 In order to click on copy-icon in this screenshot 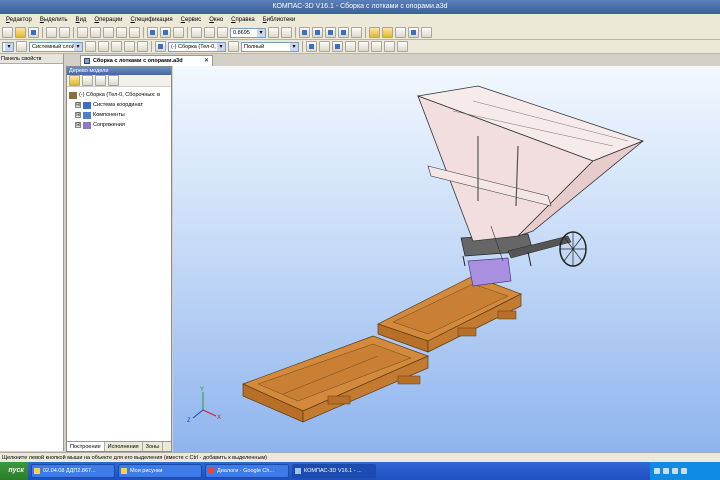, I will do `click(95, 32)`.